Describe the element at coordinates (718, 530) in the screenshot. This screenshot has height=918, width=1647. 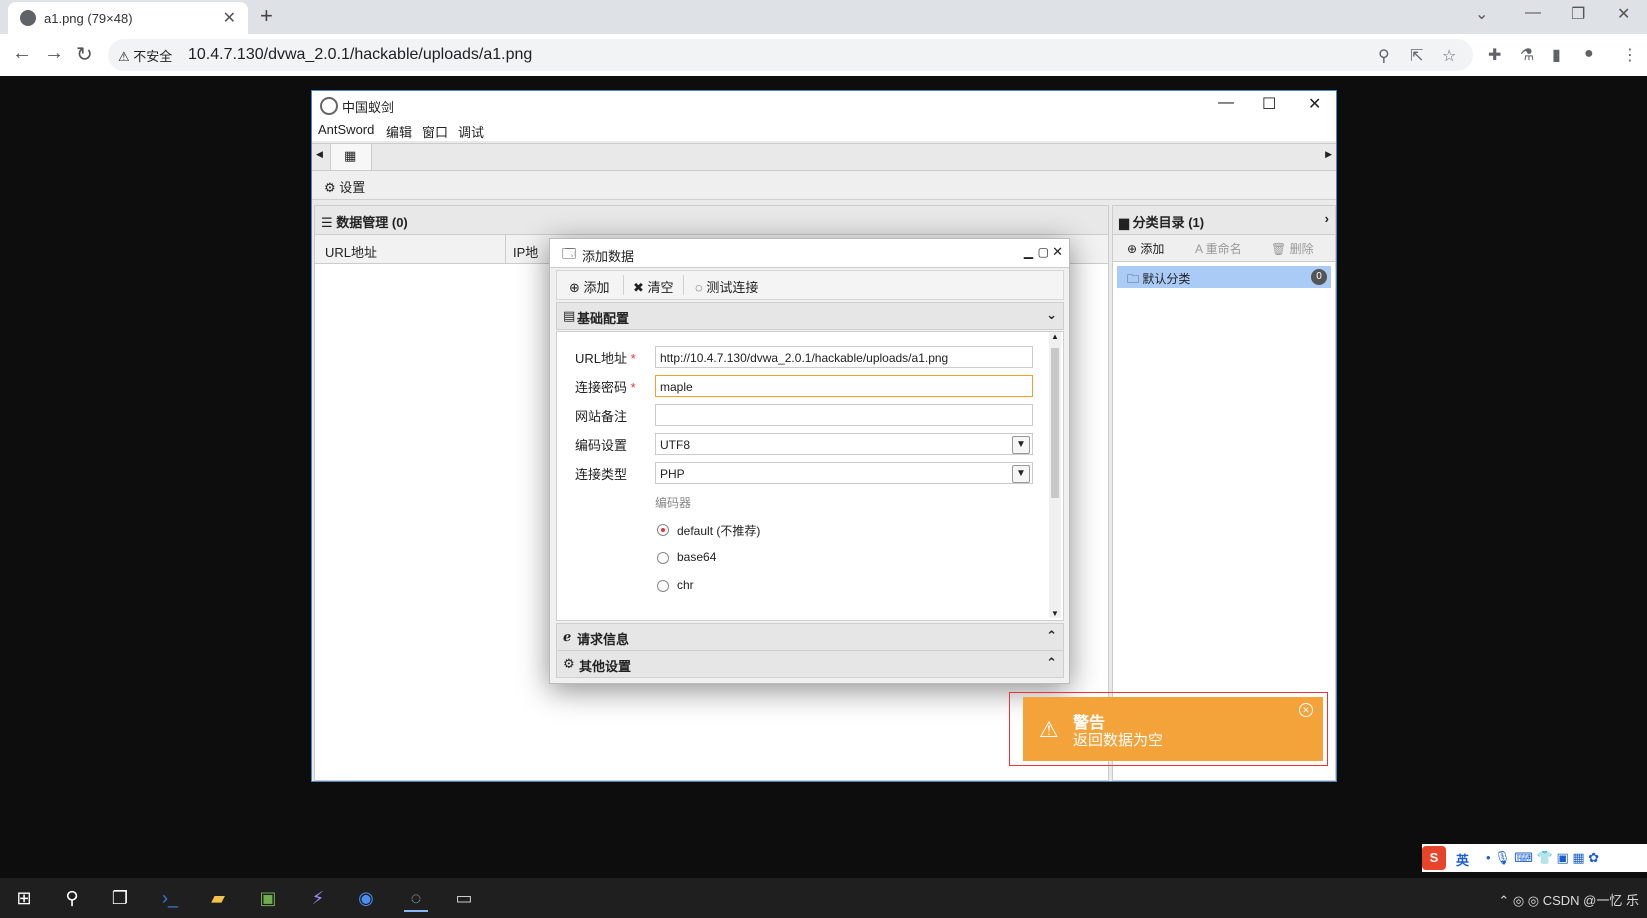
I see `encoder-option-default: default (不推荐)` at that location.